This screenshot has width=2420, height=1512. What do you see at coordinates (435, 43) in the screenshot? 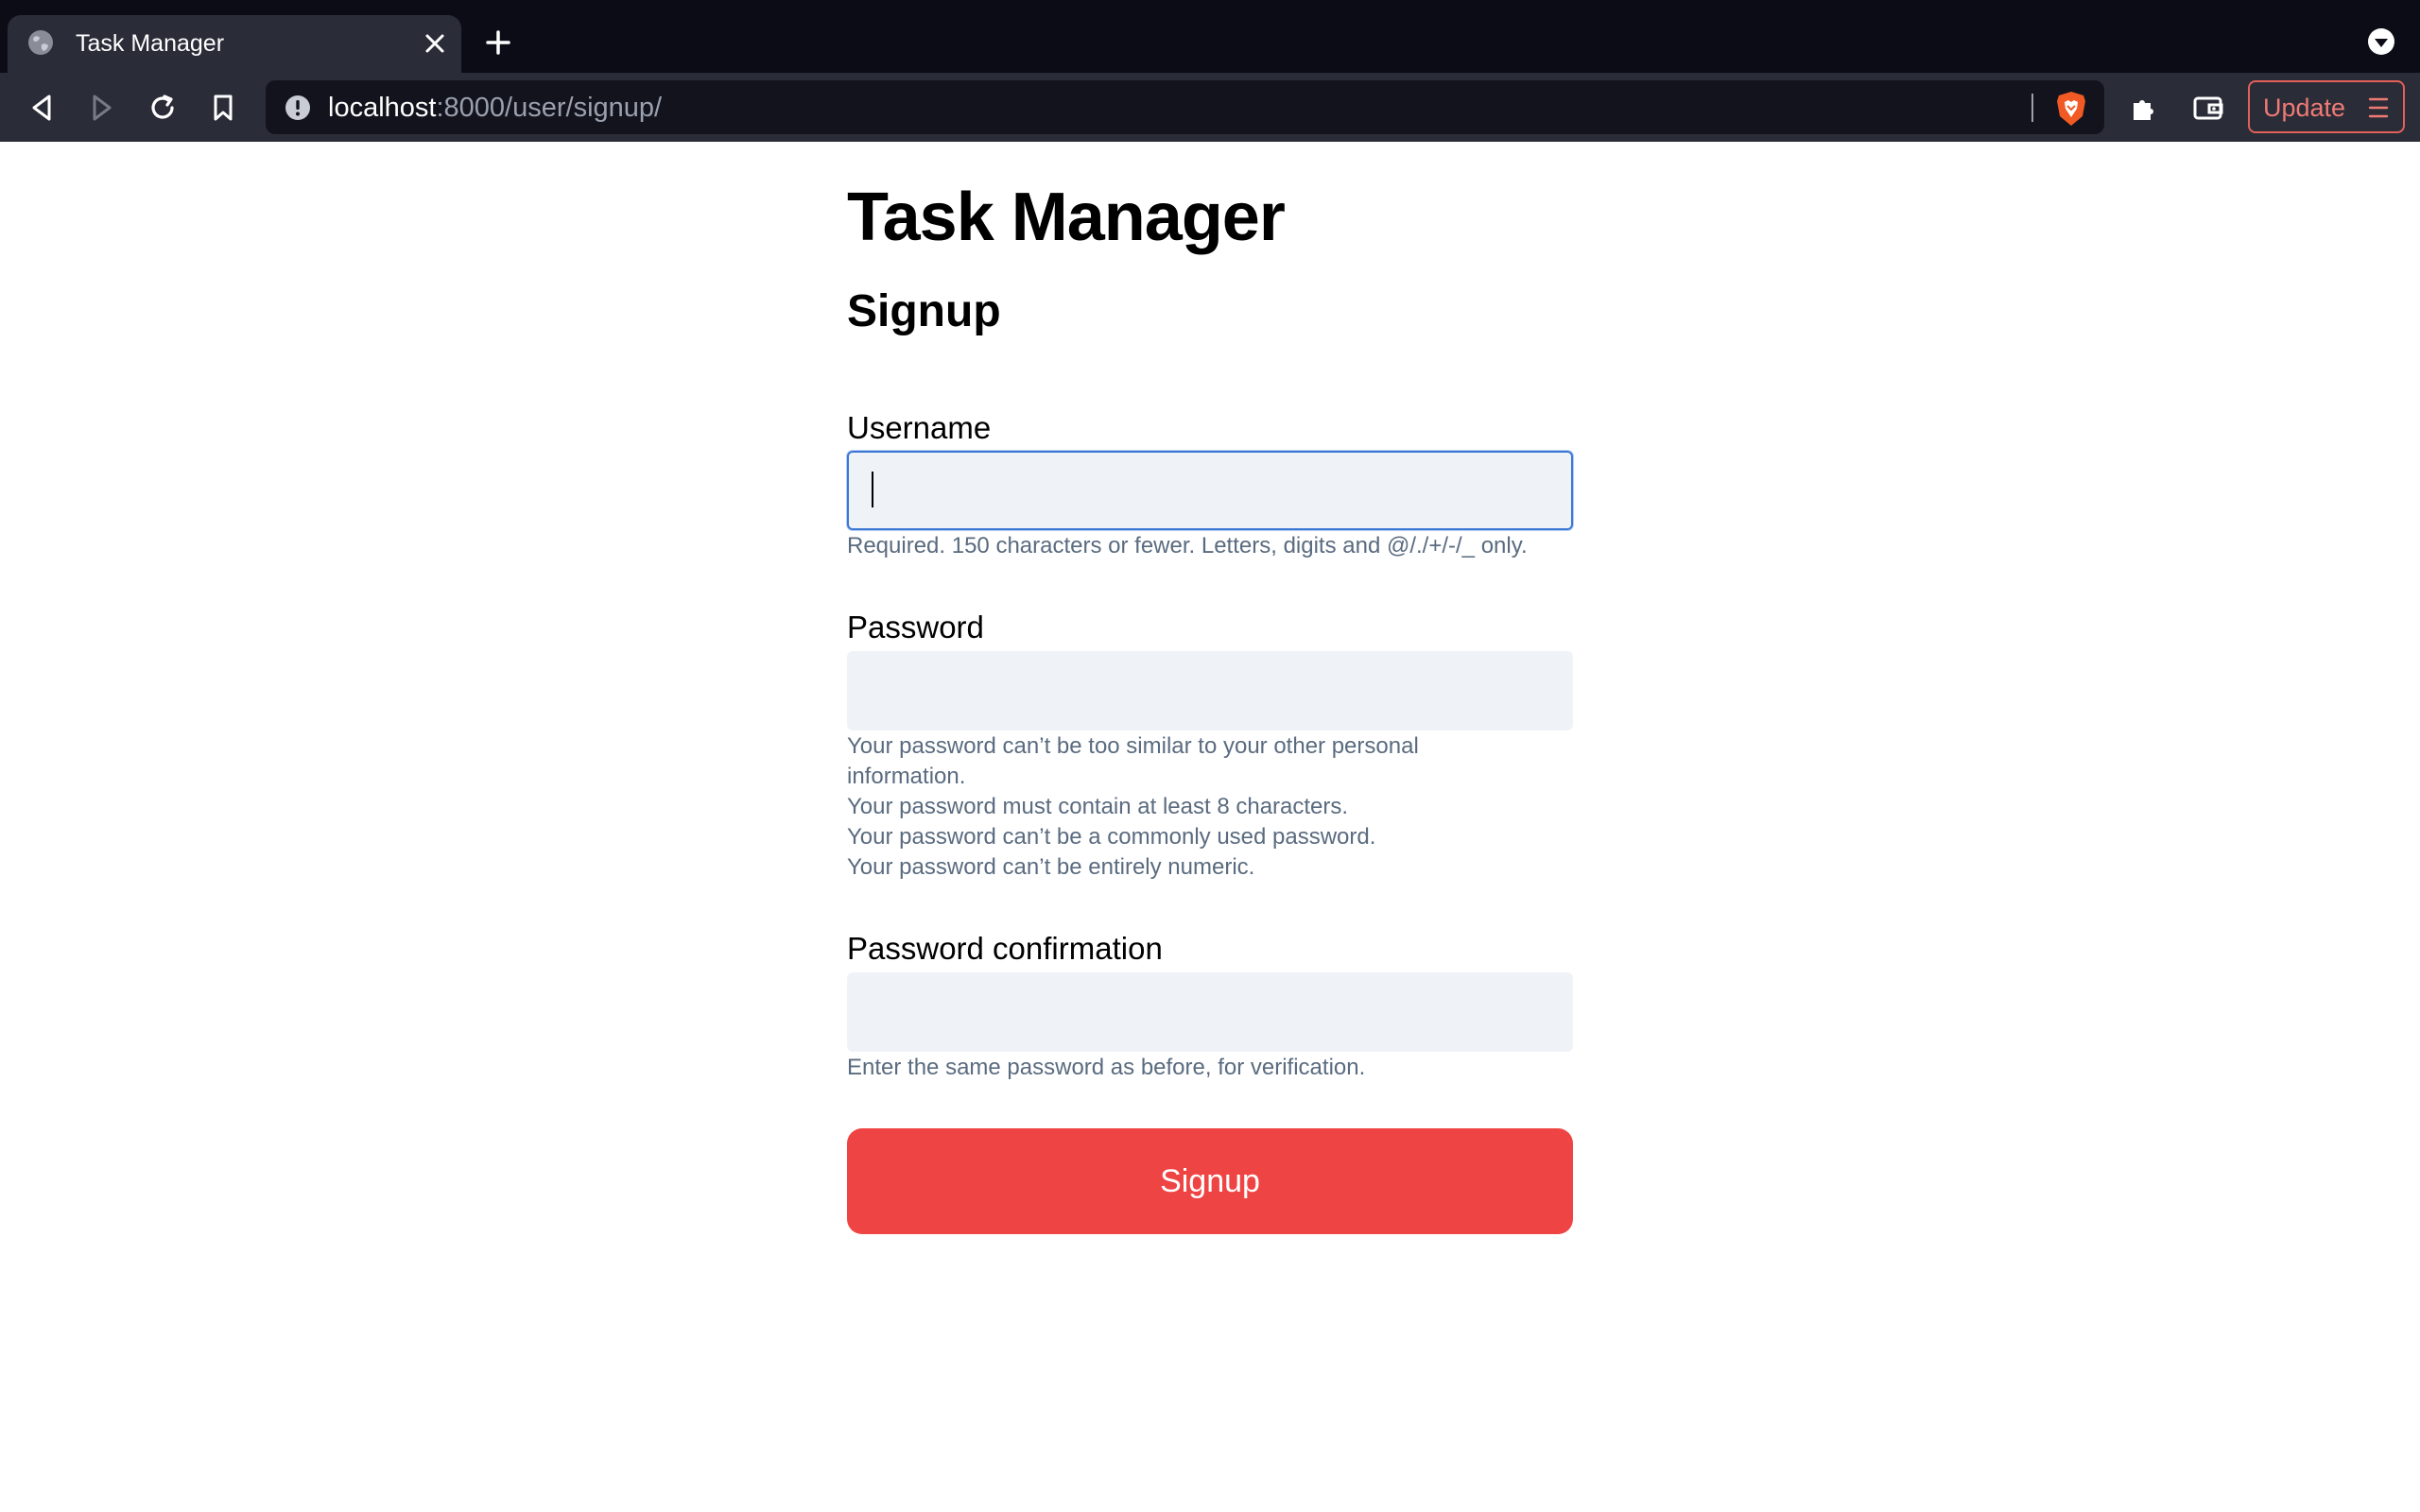
I see `close-tab-icon` at bounding box center [435, 43].